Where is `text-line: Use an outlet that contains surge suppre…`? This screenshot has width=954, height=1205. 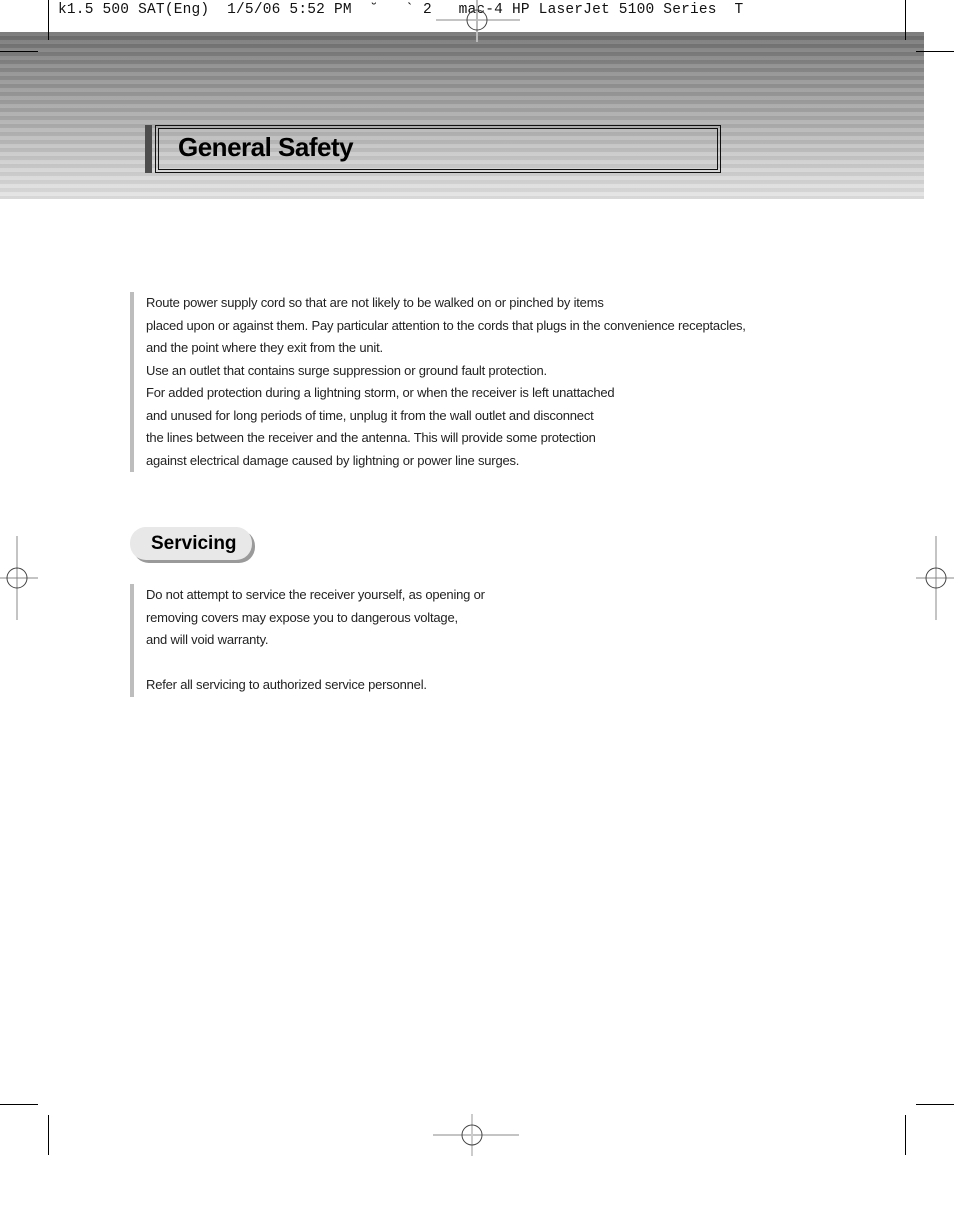 text-line: Use an outlet that contains surge suppre… is located at coordinates (346, 370).